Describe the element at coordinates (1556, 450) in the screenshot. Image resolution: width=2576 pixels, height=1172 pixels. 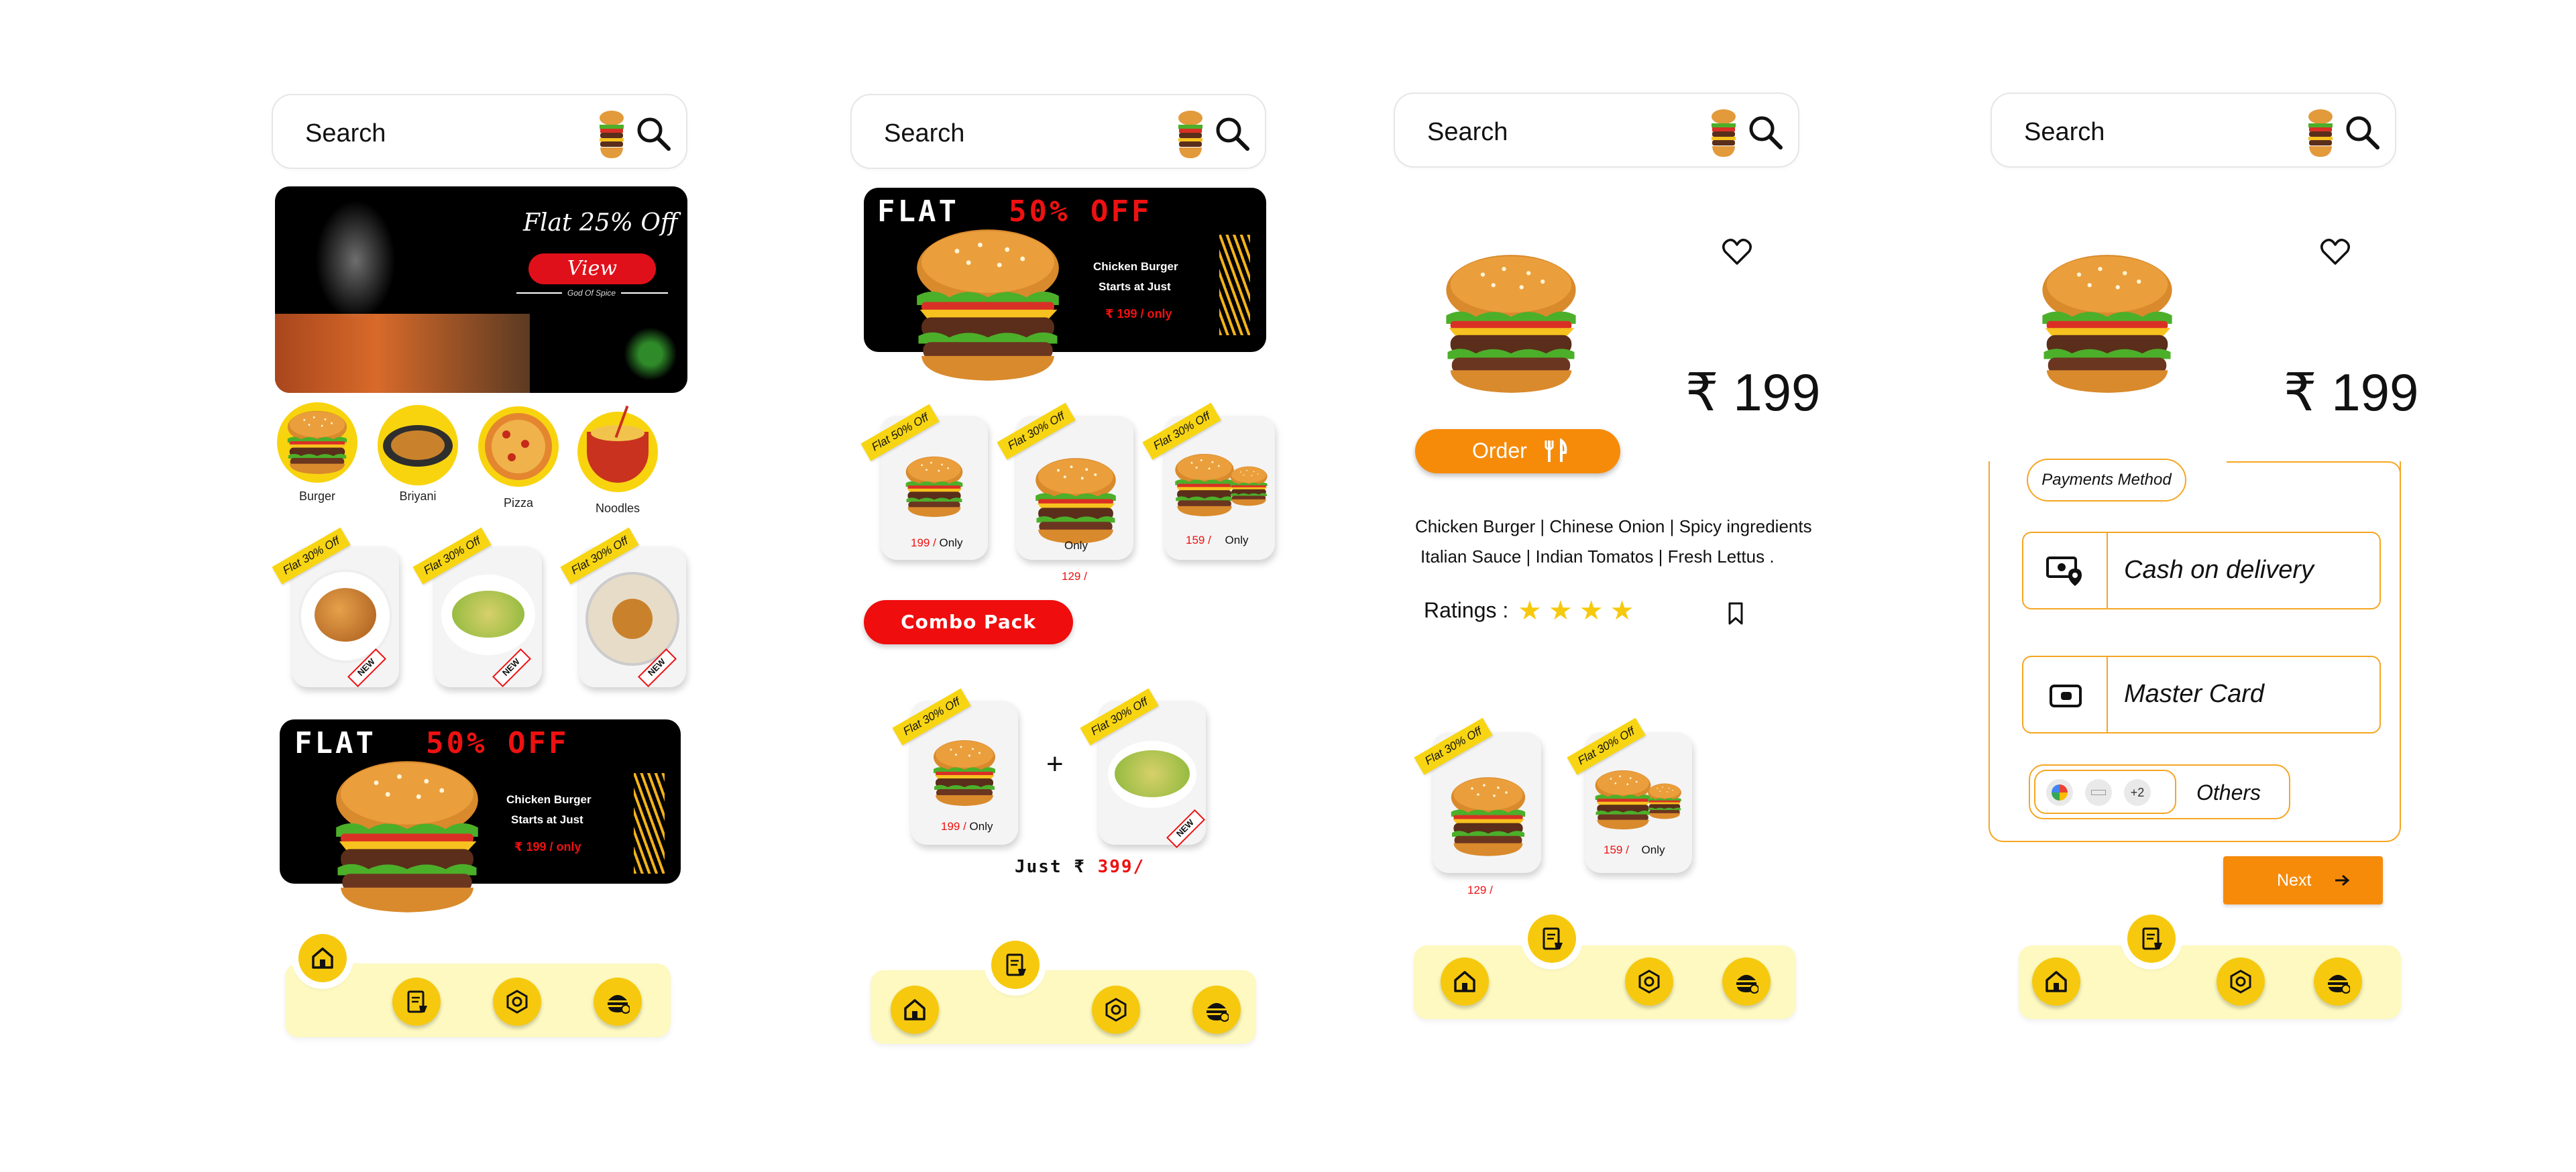
I see `cutlery-icon` at that location.